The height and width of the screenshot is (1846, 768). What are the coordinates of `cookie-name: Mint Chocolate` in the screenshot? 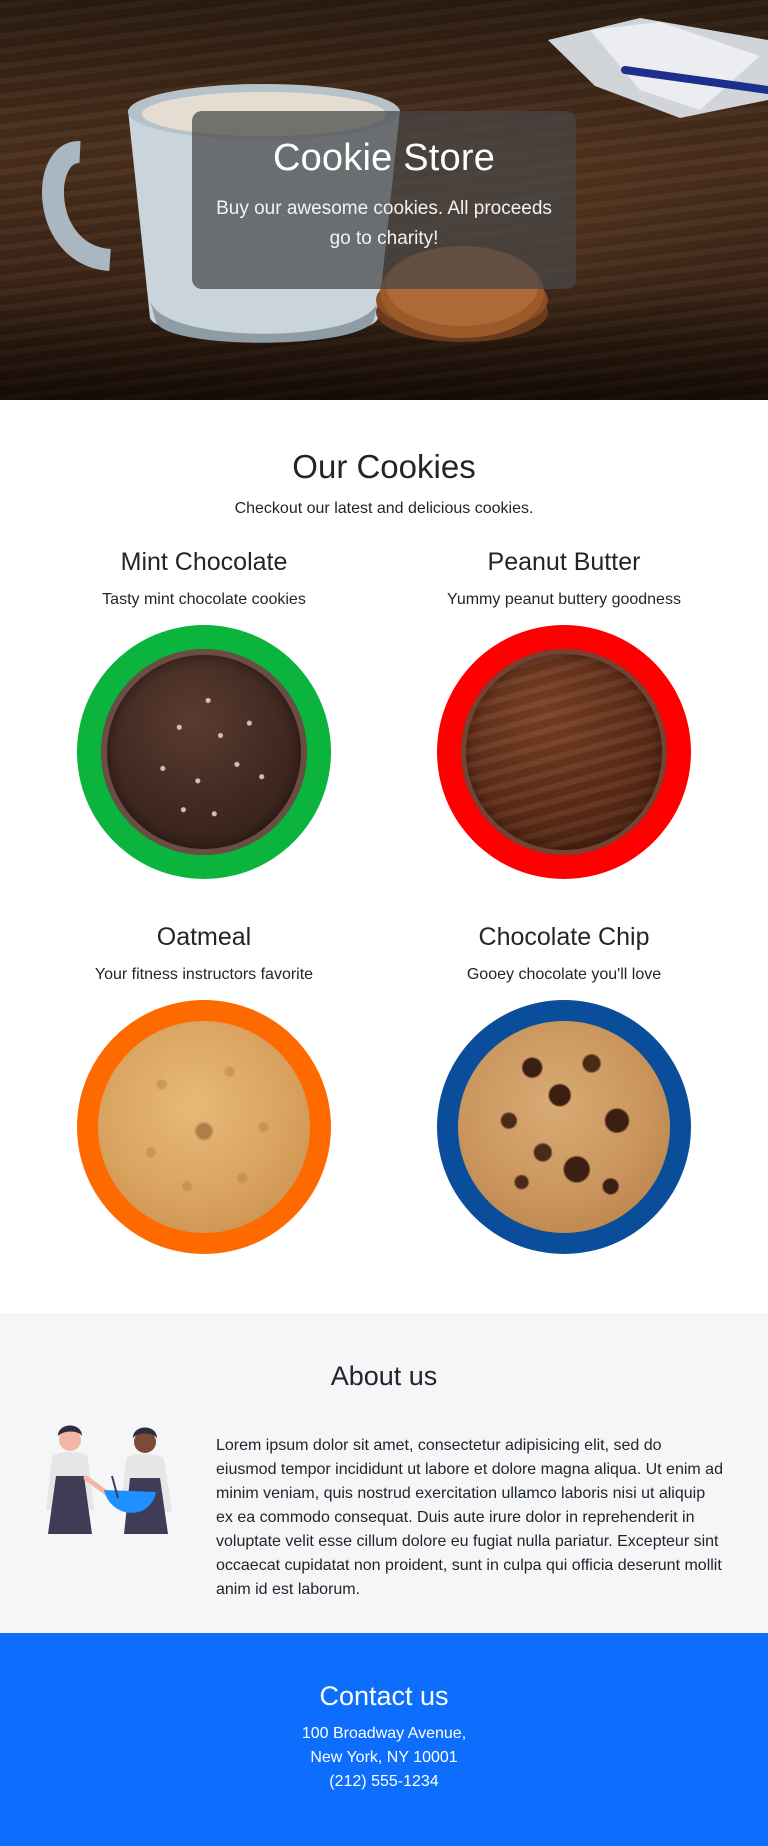 It's located at (204, 562).